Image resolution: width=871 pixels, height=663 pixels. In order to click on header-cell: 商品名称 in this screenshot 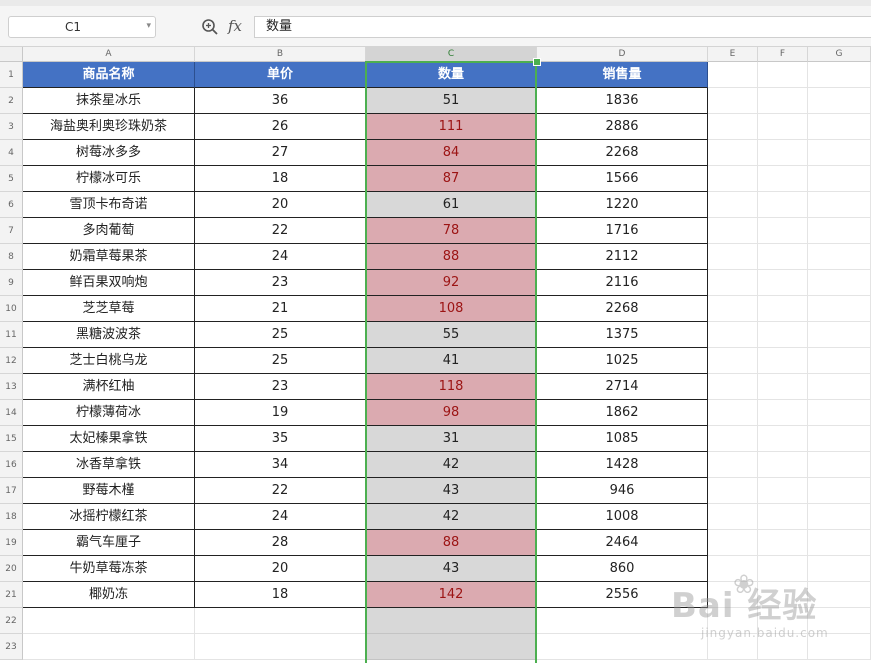, I will do `click(109, 75)`.